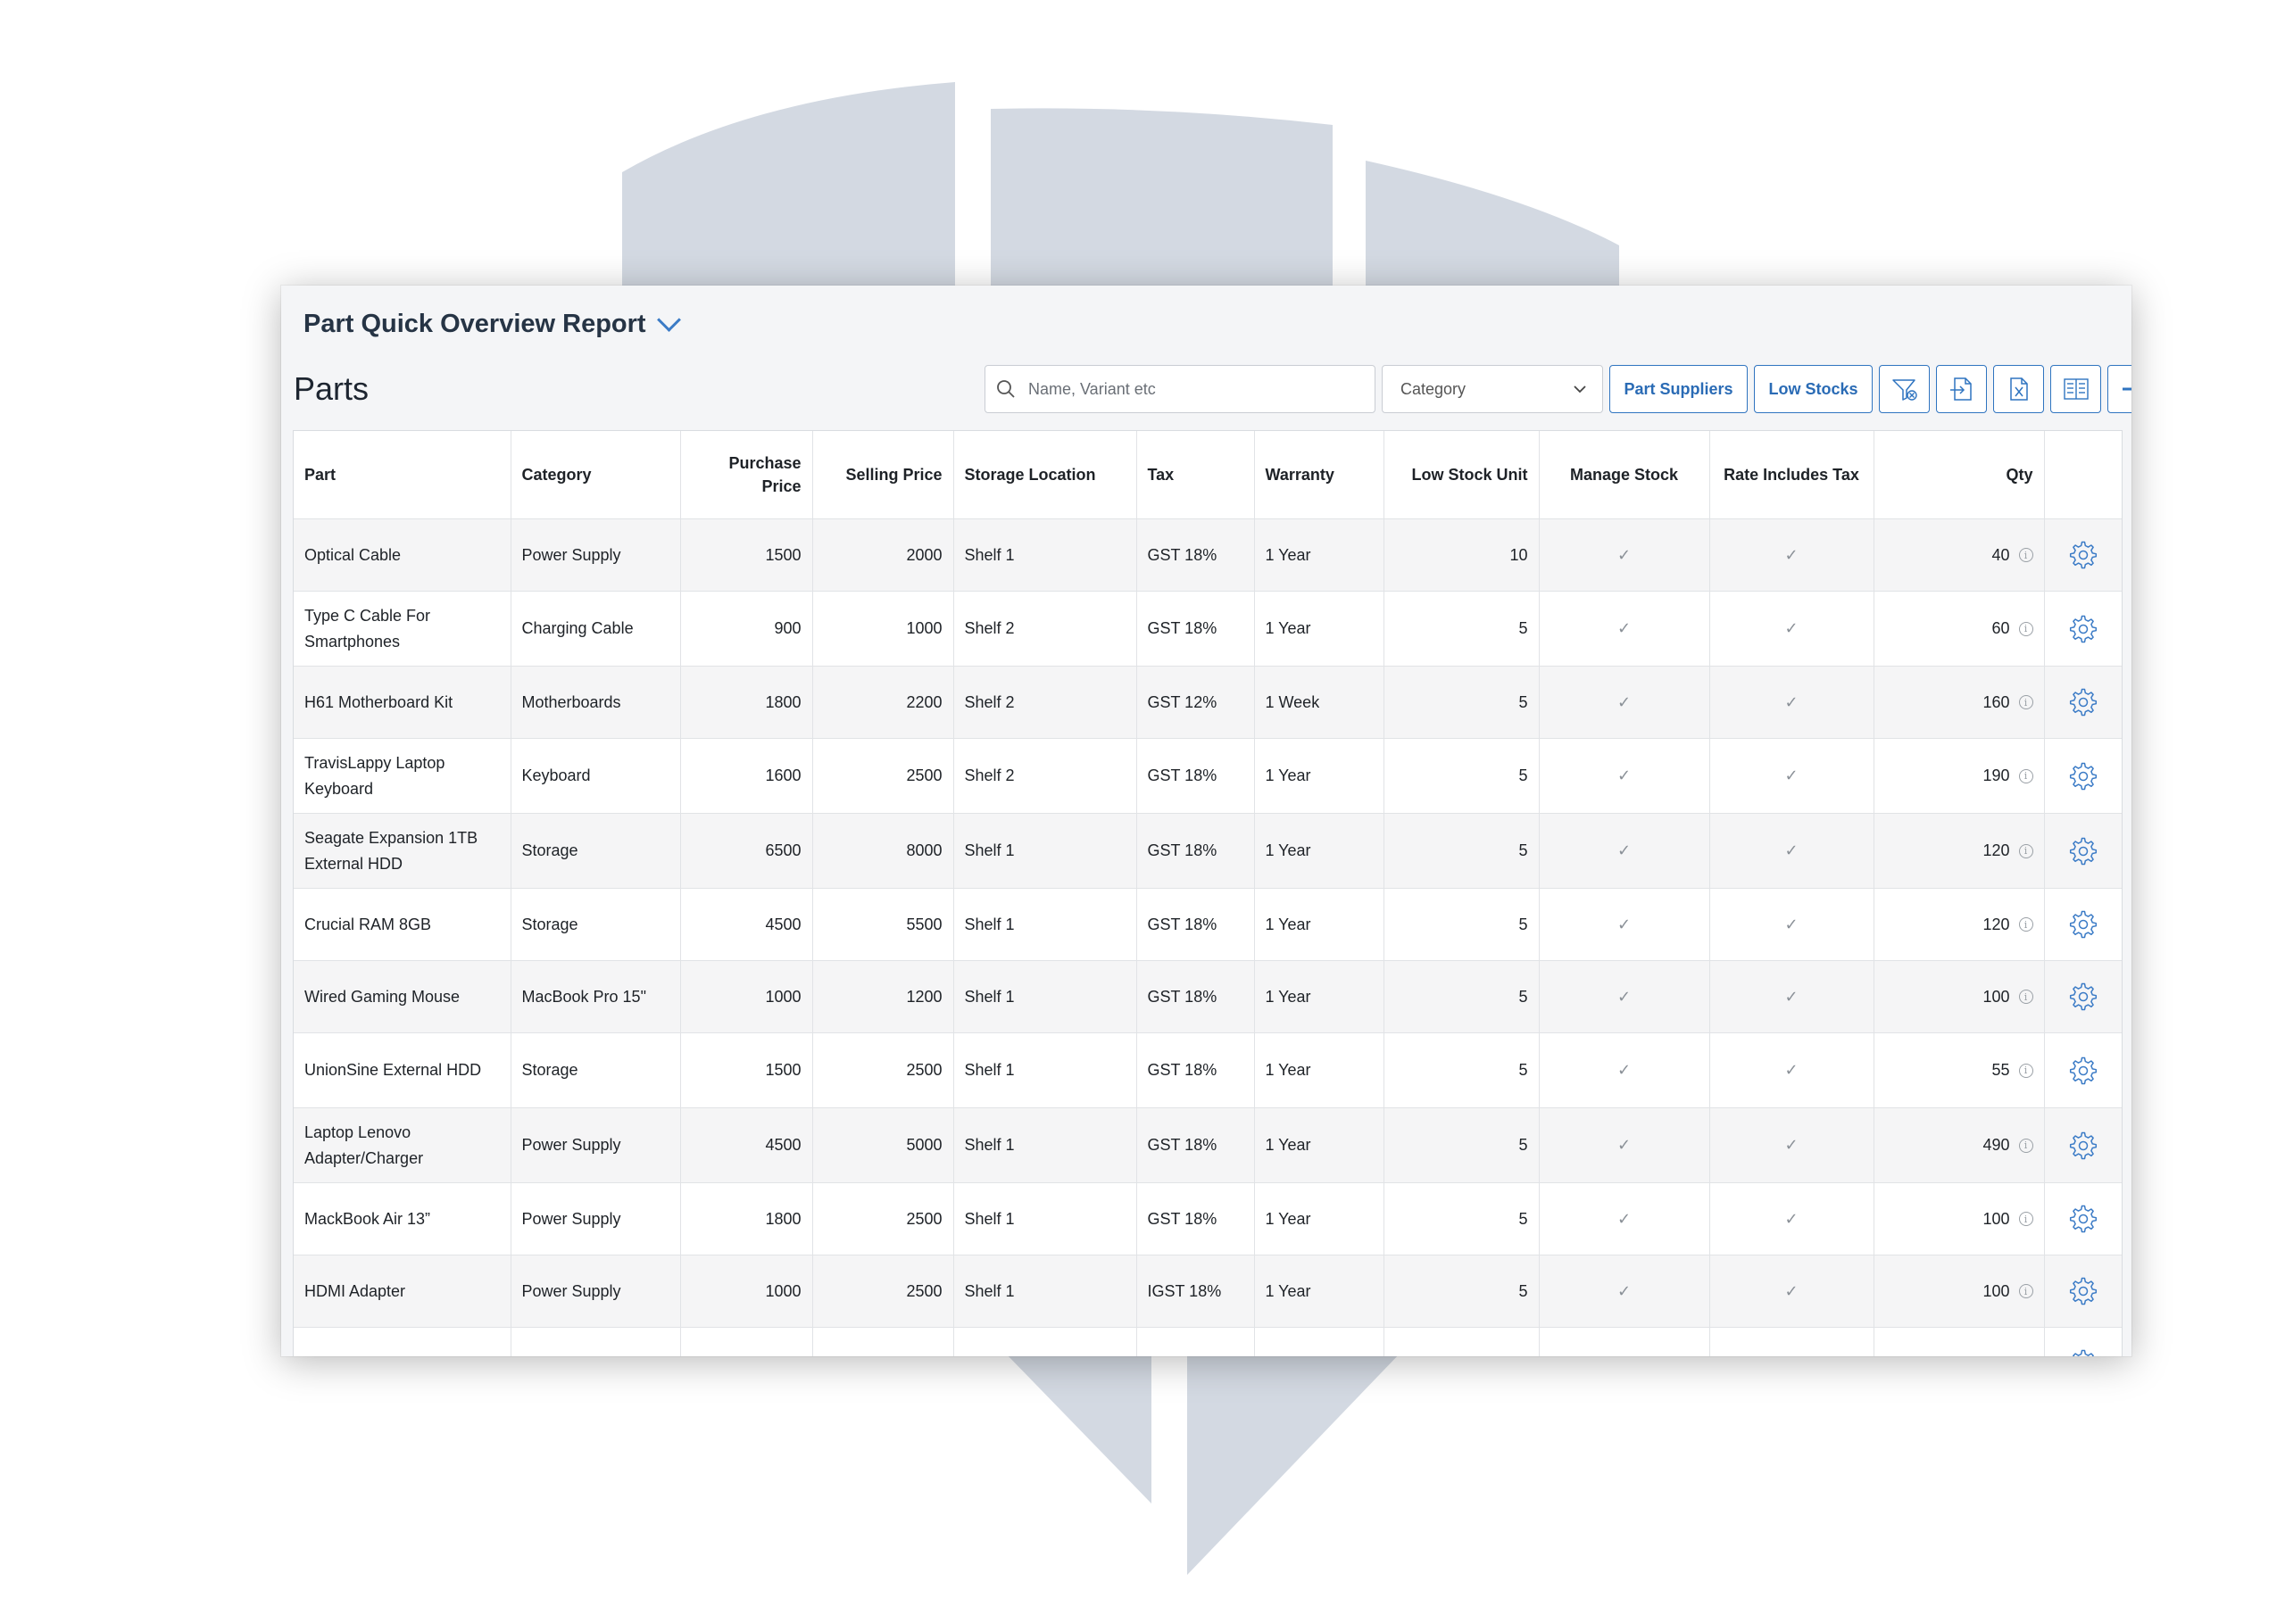  I want to click on search-box, so click(1180, 389).